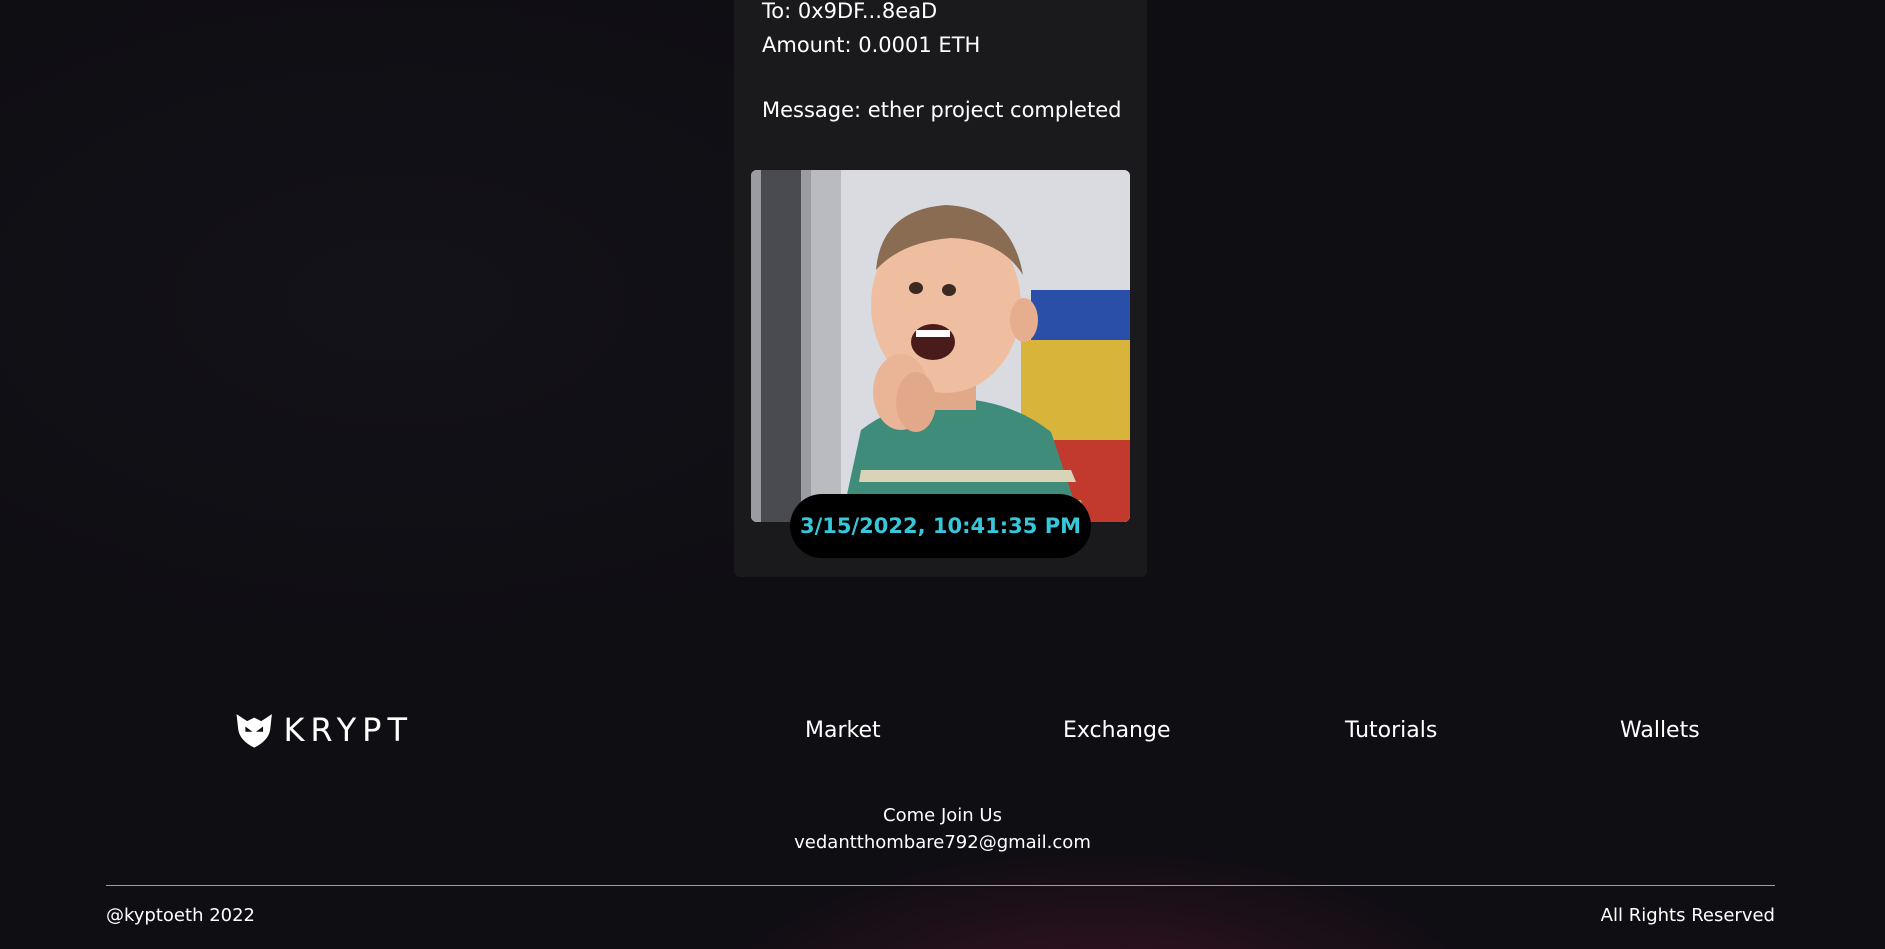 The image size is (1885, 949). Describe the element at coordinates (942, 842) in the screenshot. I see `contact-email: vedantthombare792@gmail.com` at that location.